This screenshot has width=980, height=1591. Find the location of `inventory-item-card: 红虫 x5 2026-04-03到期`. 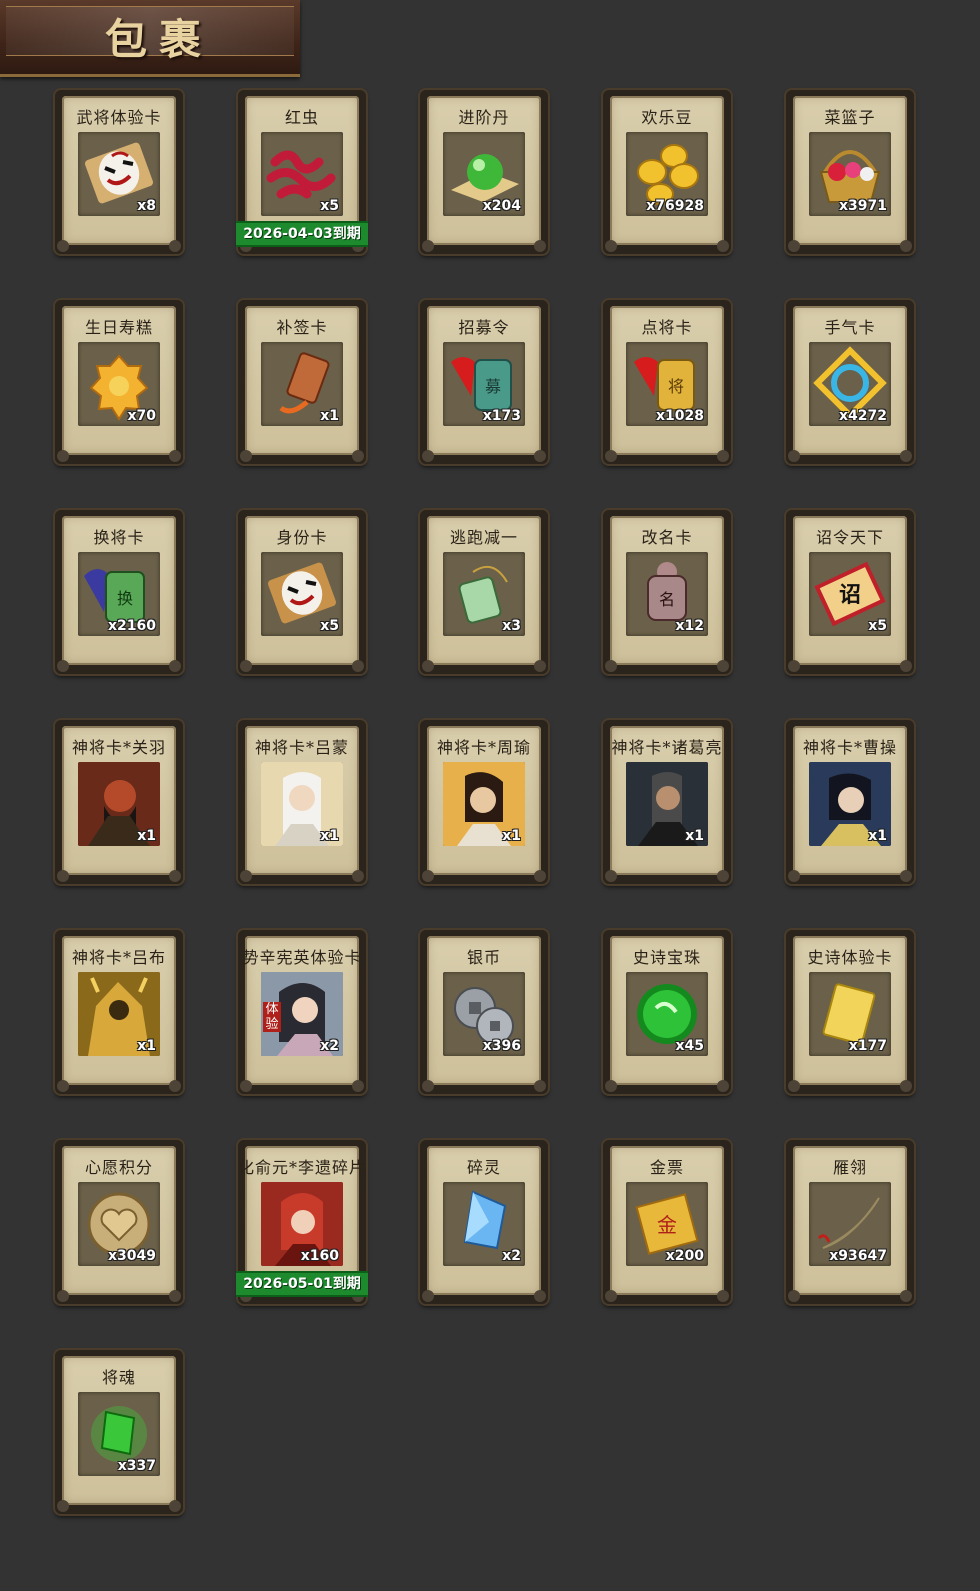

inventory-item-card: 红虫 x5 2026-04-03到期 is located at coordinates (302, 172).